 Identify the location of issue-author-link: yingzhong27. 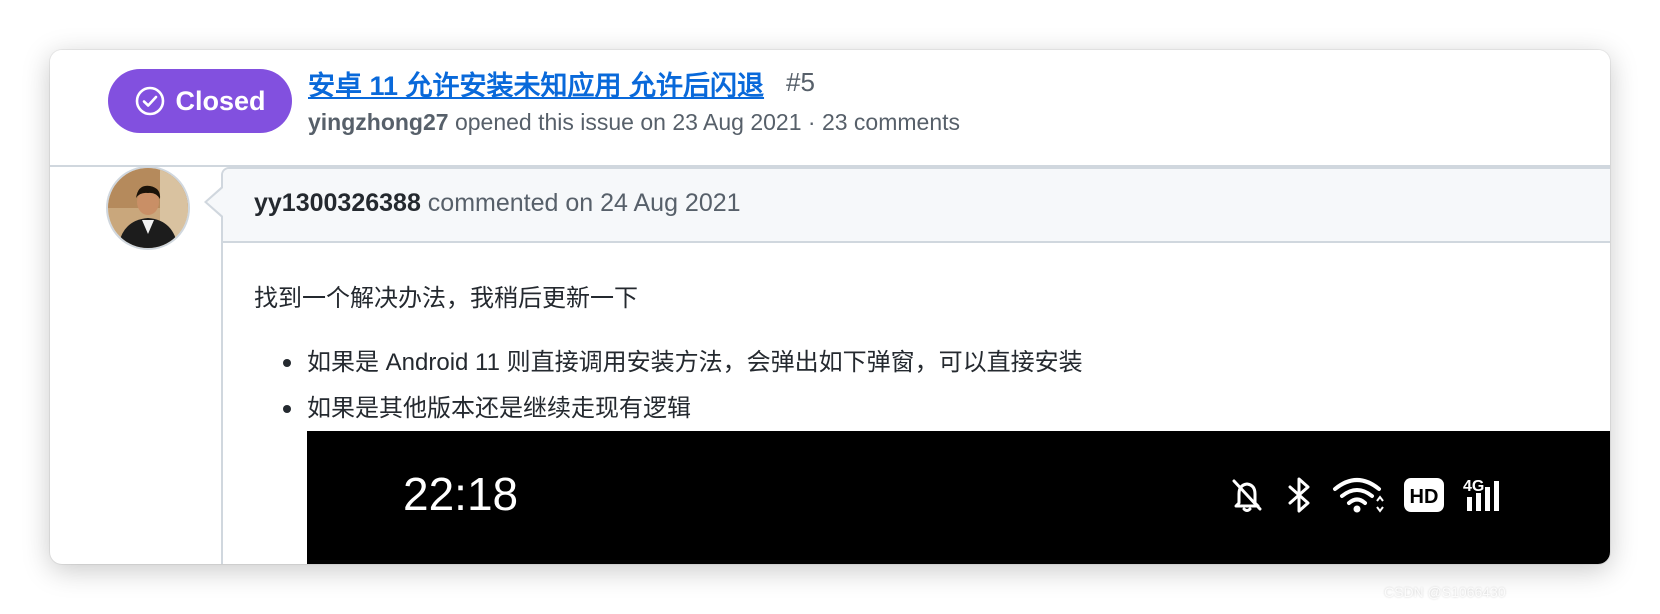
(378, 122).